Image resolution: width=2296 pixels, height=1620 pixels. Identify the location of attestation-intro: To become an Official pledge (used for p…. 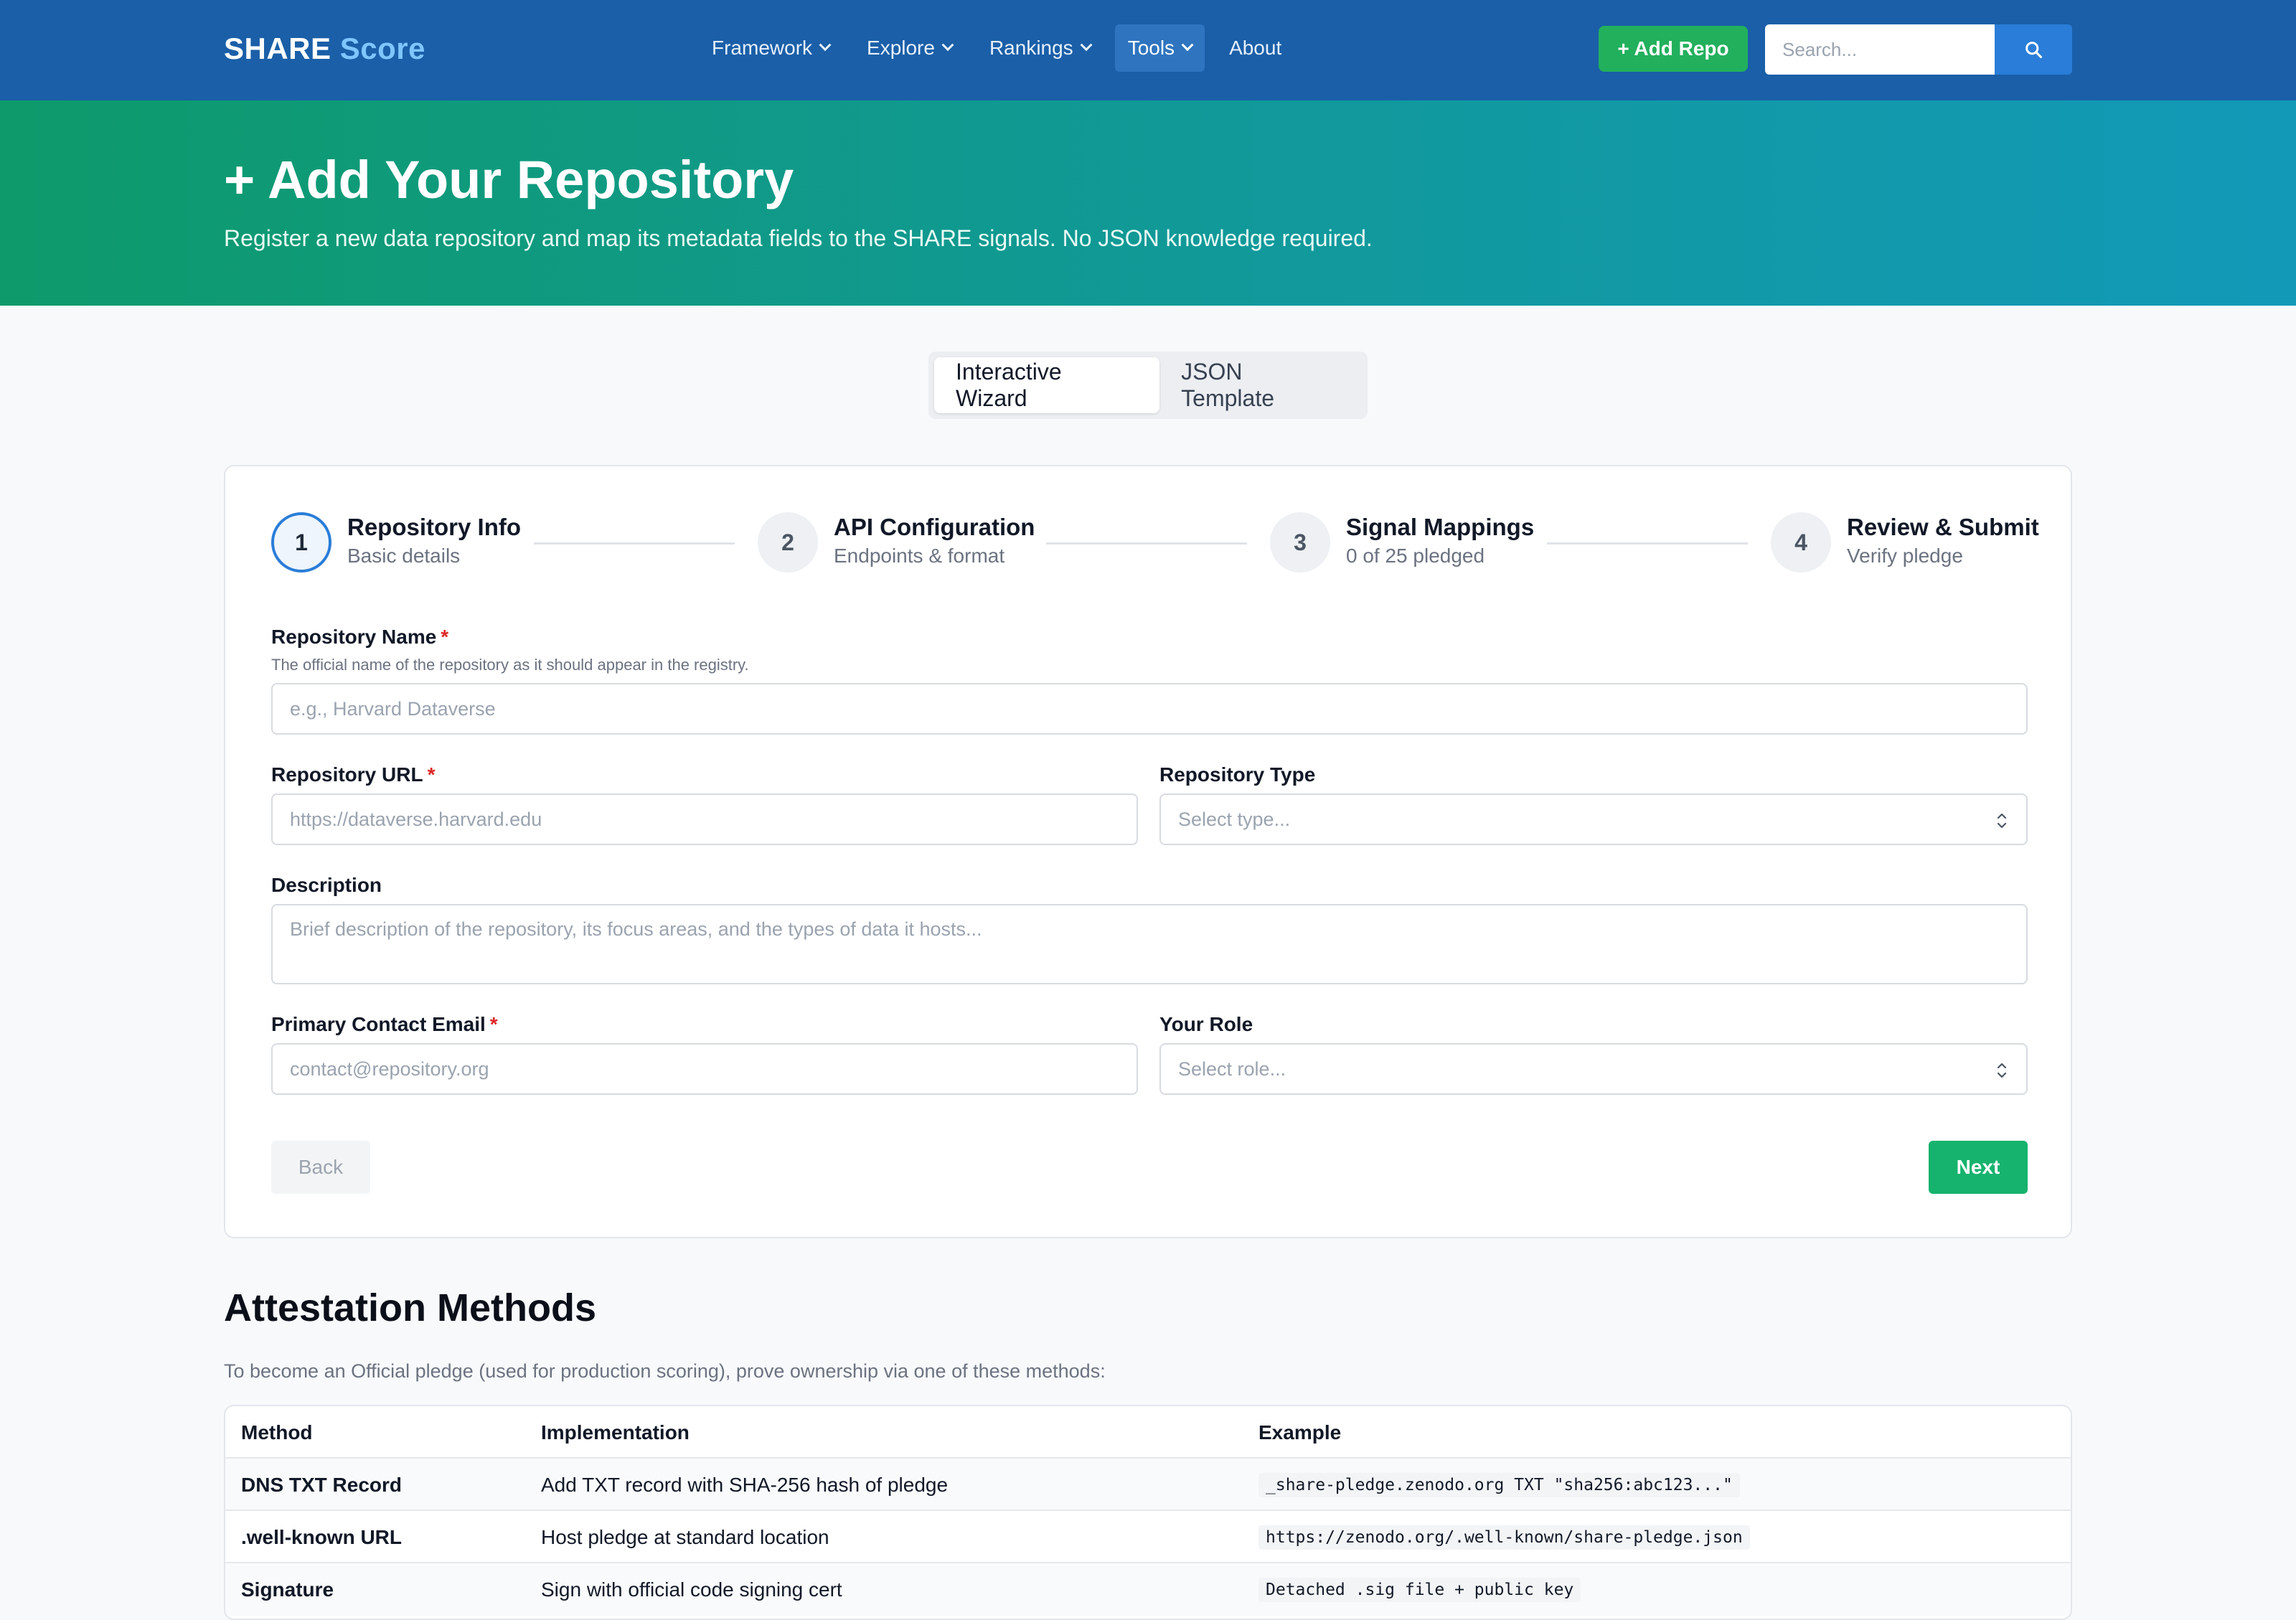
(665, 1371).